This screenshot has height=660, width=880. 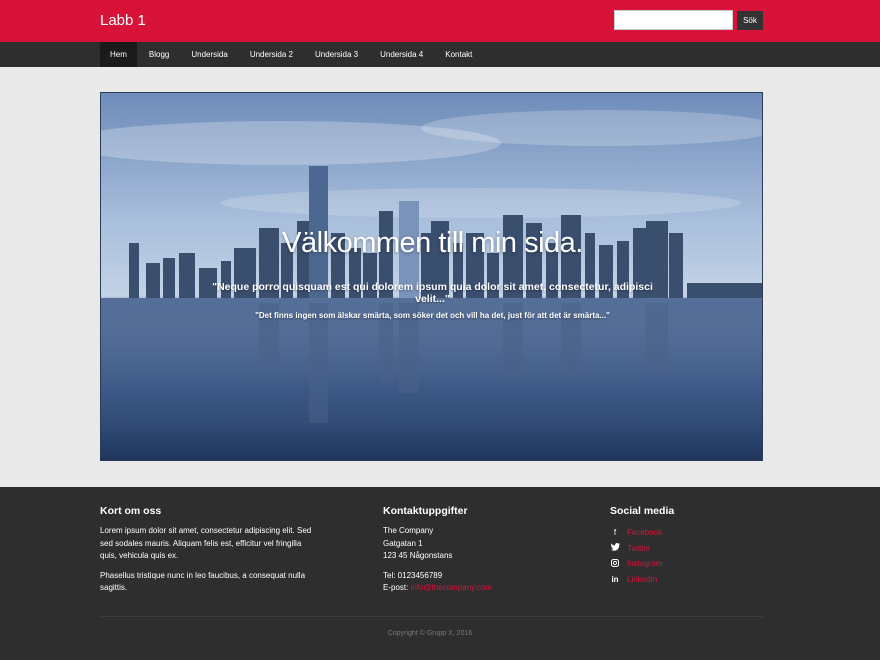 What do you see at coordinates (750, 20) in the screenshot?
I see `search-button: Sök` at bounding box center [750, 20].